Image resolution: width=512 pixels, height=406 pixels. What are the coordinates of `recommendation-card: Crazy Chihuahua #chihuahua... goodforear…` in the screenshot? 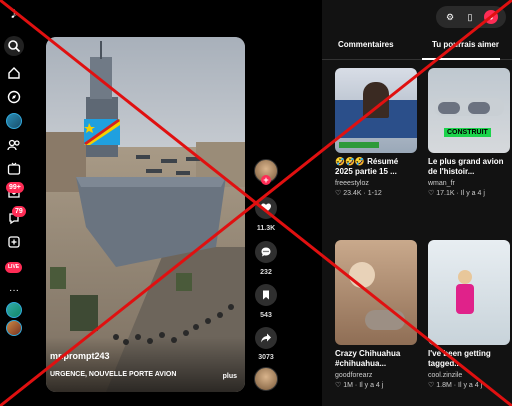 It's located at (376, 314).